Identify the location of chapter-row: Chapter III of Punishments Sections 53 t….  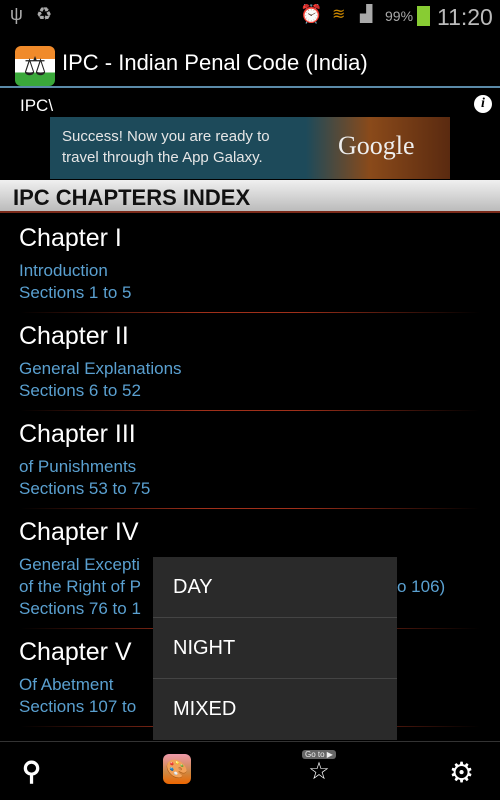
(250, 465).